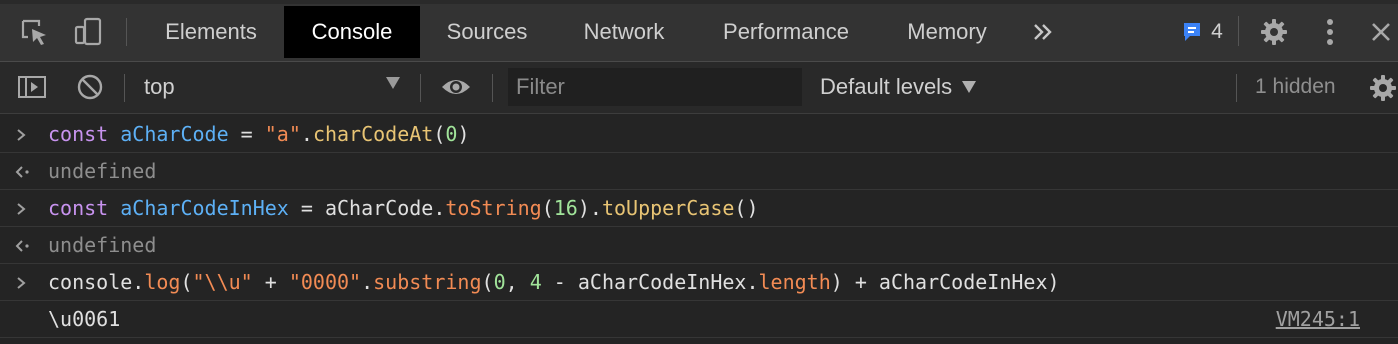  What do you see at coordinates (159, 86) in the screenshot?
I see `context-value: top` at bounding box center [159, 86].